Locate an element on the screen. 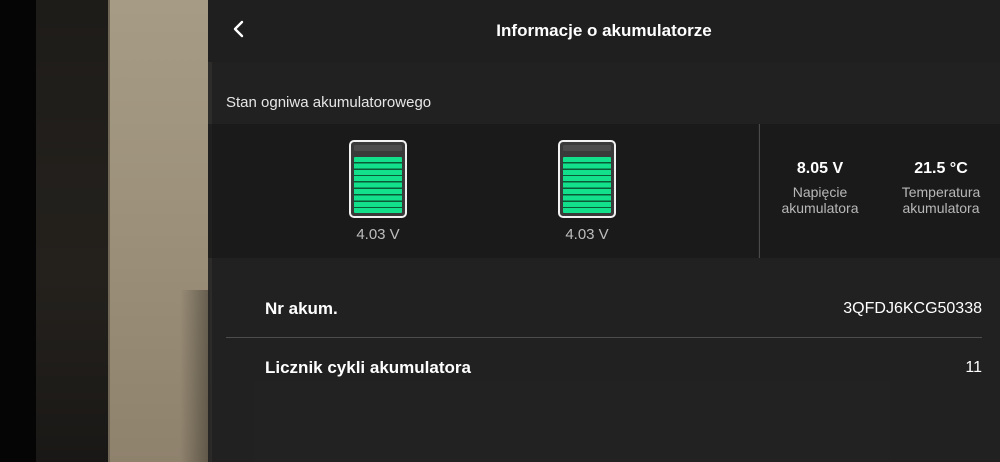 Image resolution: width=1000 pixels, height=462 pixels. black-edge is located at coordinates (18, 231).